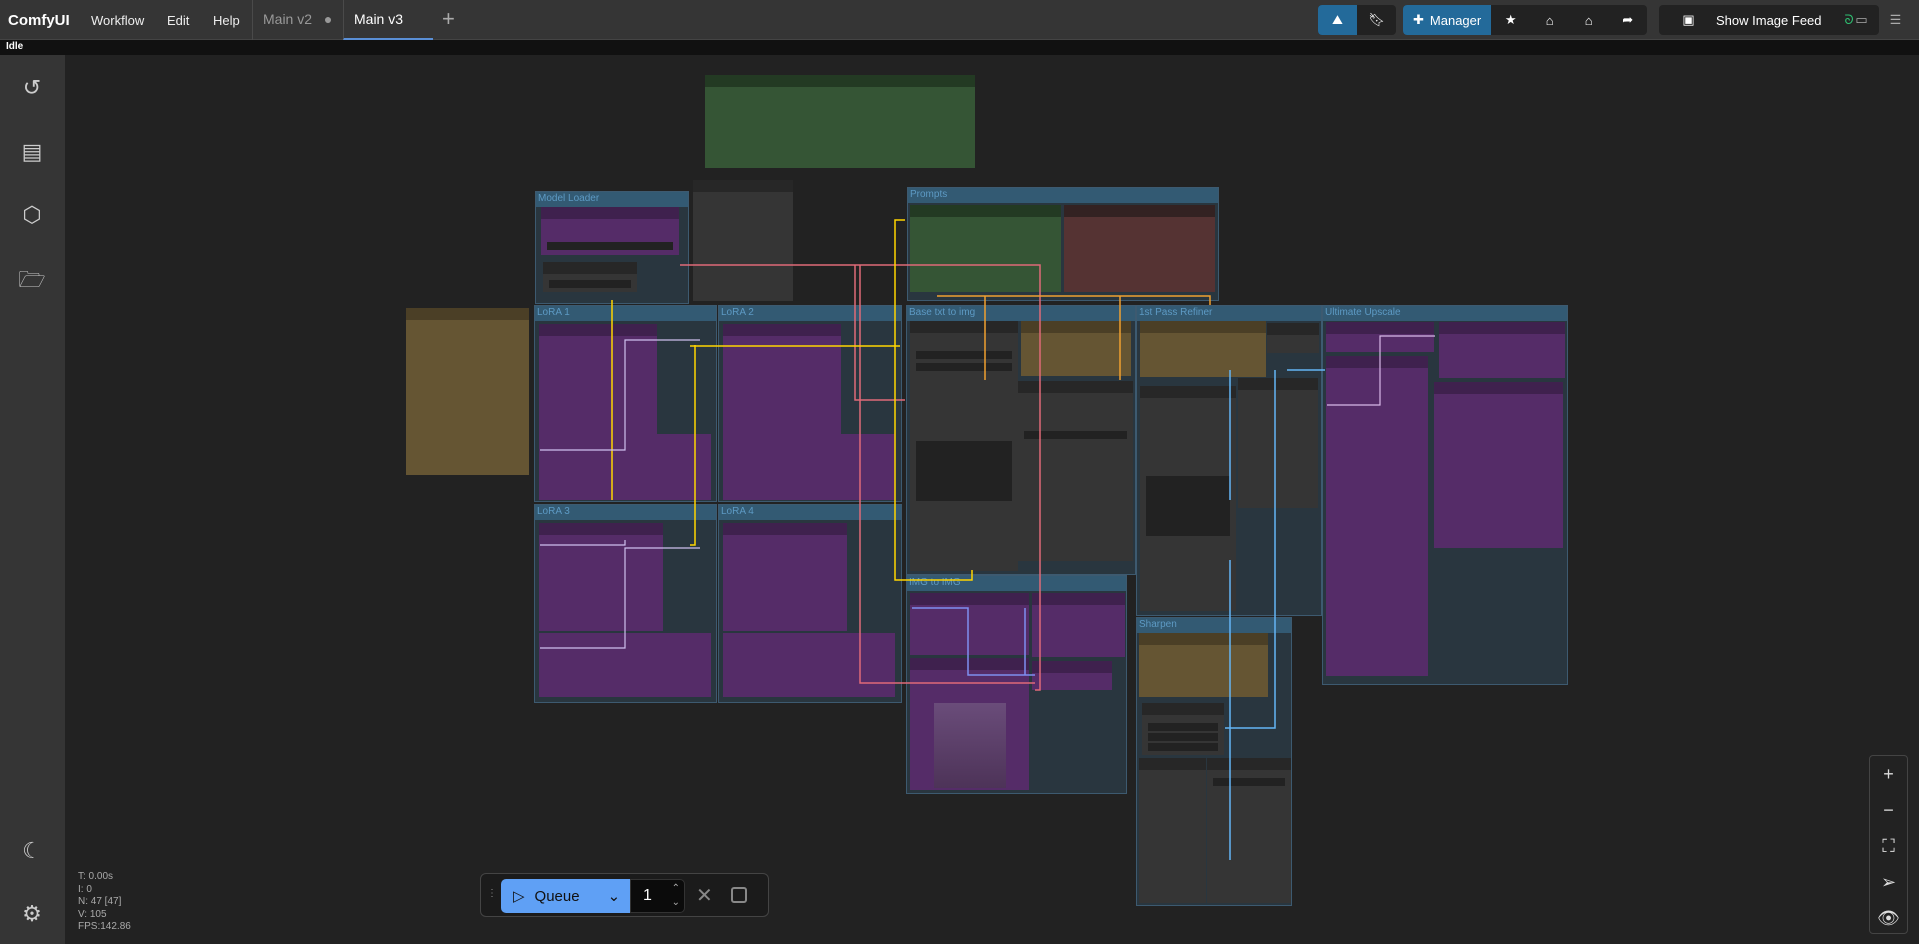 The height and width of the screenshot is (944, 1919). Describe the element at coordinates (590, 277) in the screenshot. I see `vae-loader-node` at that location.